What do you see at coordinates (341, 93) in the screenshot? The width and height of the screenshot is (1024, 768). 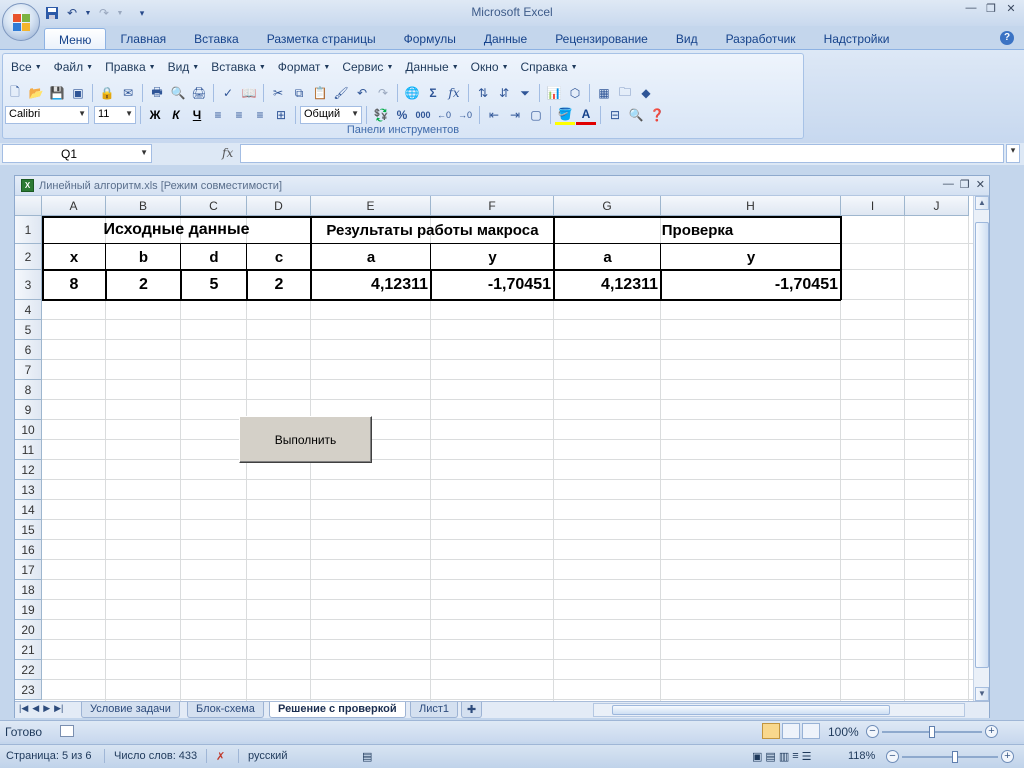 I see `format-painter-icon: 🖌` at bounding box center [341, 93].